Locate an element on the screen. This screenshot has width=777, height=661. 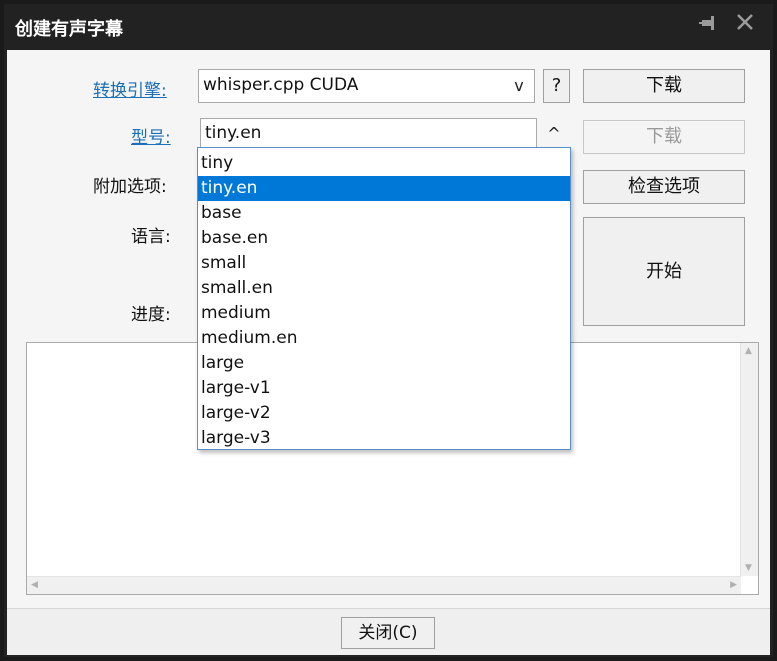
dialog-footer: 关闭(C) is located at coordinates (388, 631).